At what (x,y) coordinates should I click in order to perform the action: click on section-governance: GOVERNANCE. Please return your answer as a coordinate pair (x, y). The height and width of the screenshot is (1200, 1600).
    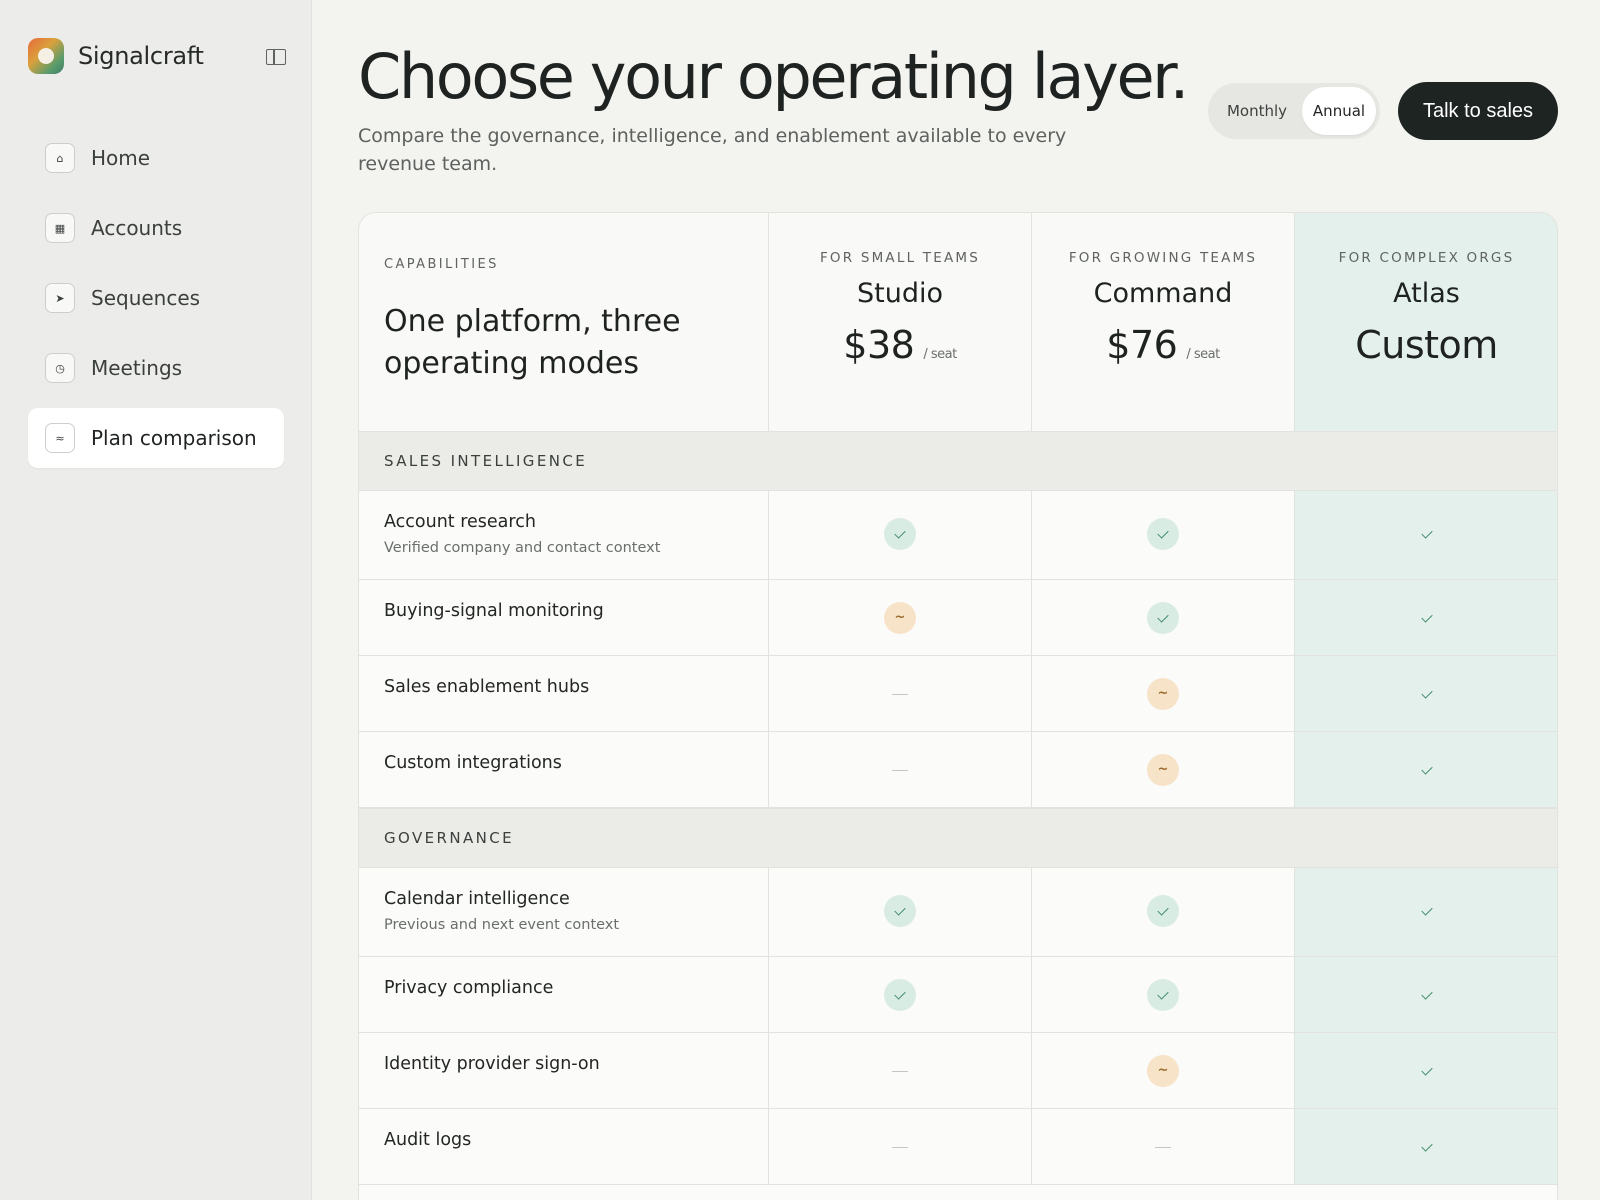
    Looking at the image, I should click on (958, 838).